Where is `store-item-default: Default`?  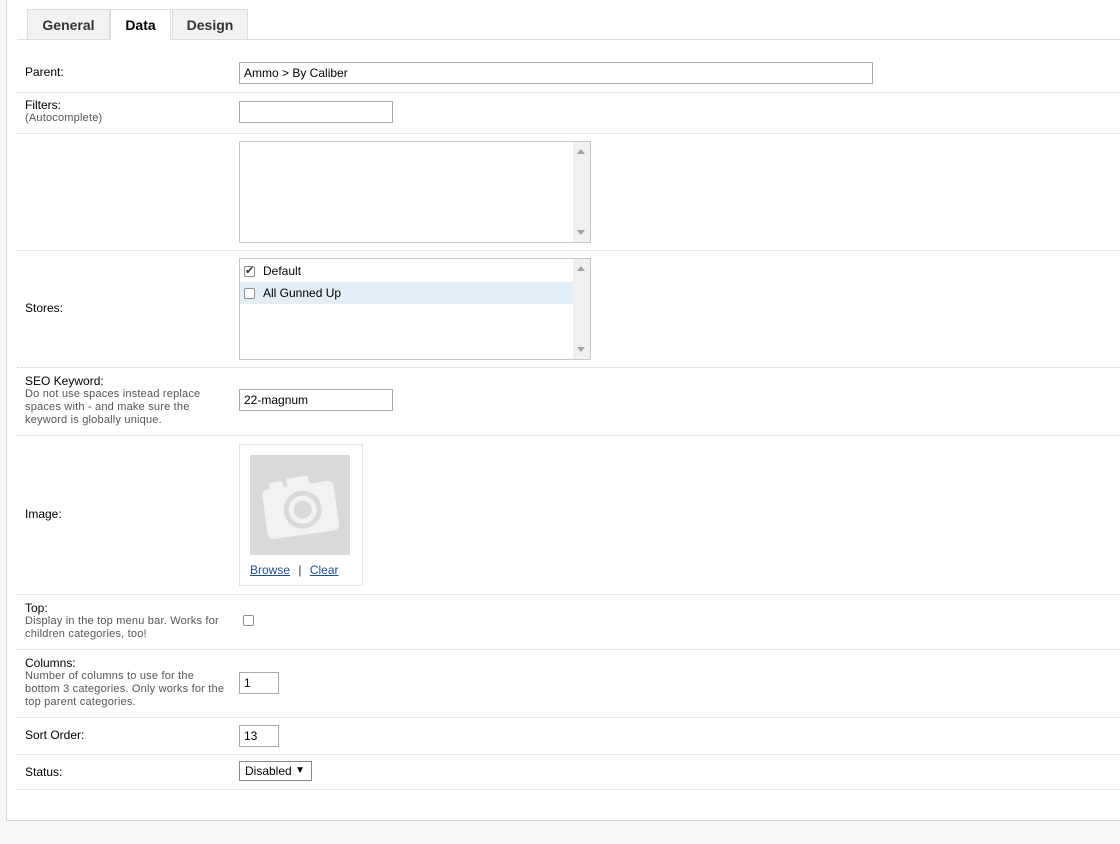
store-item-default: Default is located at coordinates (406, 271).